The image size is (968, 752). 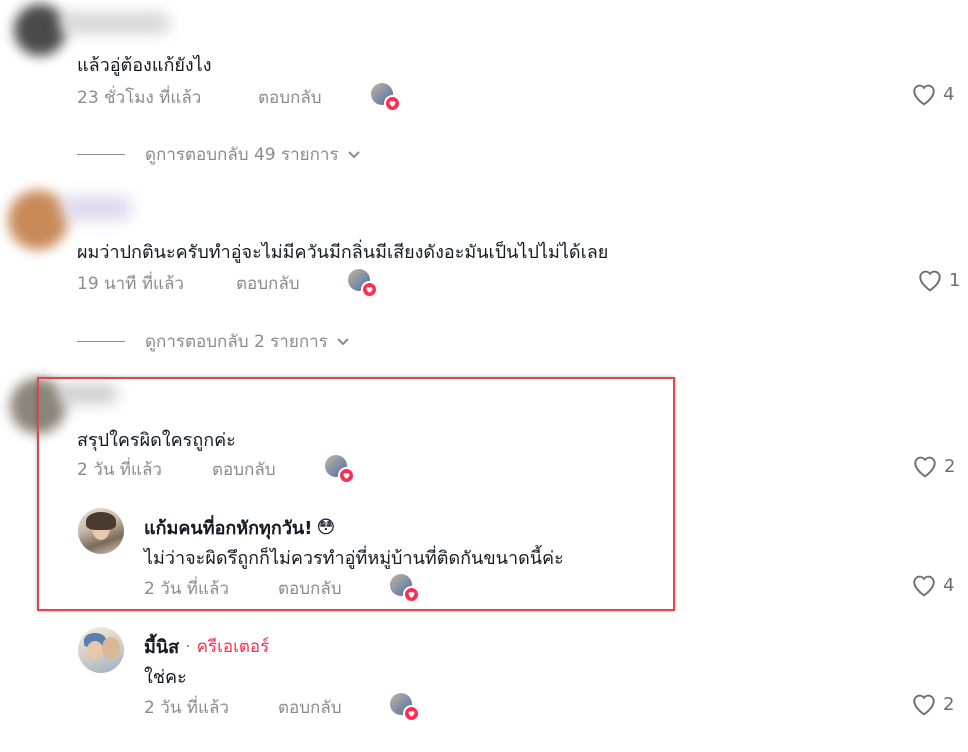 I want to click on view-replies-button: ดูการตอบกลับ 2 รายการ, so click(x=213, y=341).